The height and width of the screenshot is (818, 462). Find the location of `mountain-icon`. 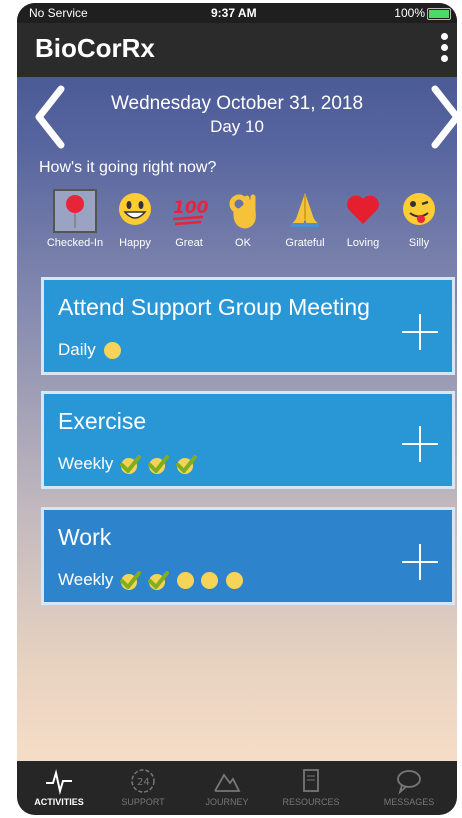

mountain-icon is located at coordinates (227, 782).